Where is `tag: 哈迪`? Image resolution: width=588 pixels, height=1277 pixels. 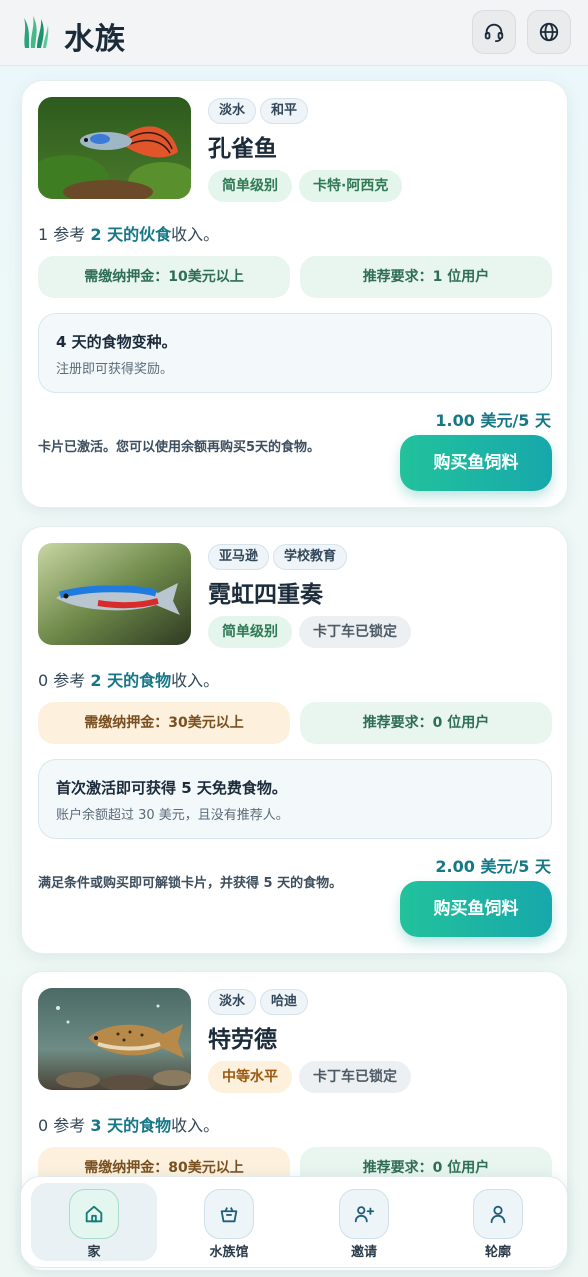 tag: 哈迪 is located at coordinates (284, 1002).